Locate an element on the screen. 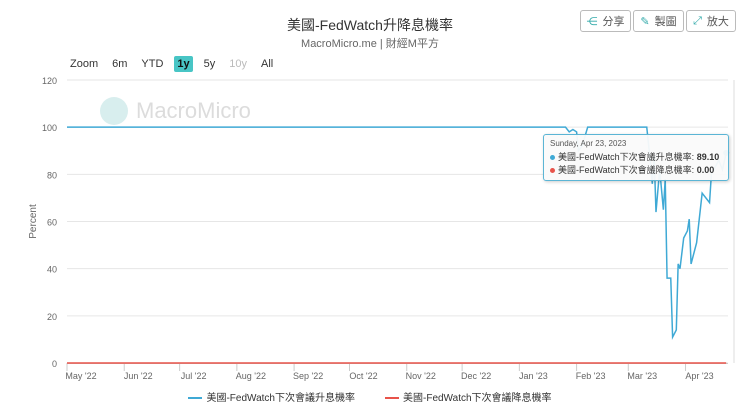 The image size is (740, 407). tooltip-label: 美國-FedWatch下次會議升息機率: is located at coordinates (626, 157).